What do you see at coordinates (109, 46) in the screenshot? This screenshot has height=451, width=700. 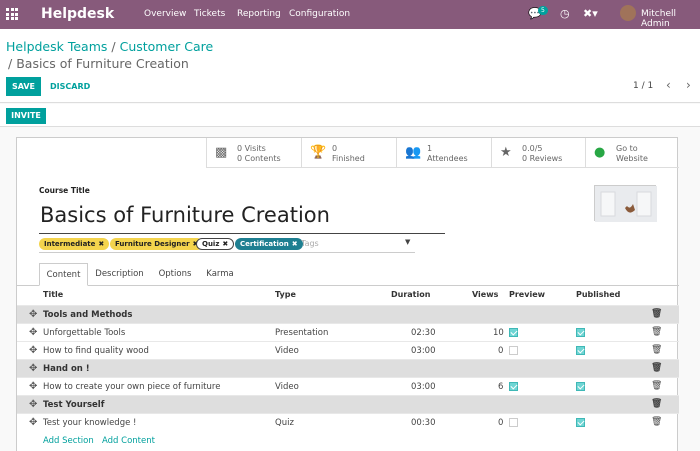 I see `breadcrumb: Helpdesk Teams / Customer Care` at bounding box center [109, 46].